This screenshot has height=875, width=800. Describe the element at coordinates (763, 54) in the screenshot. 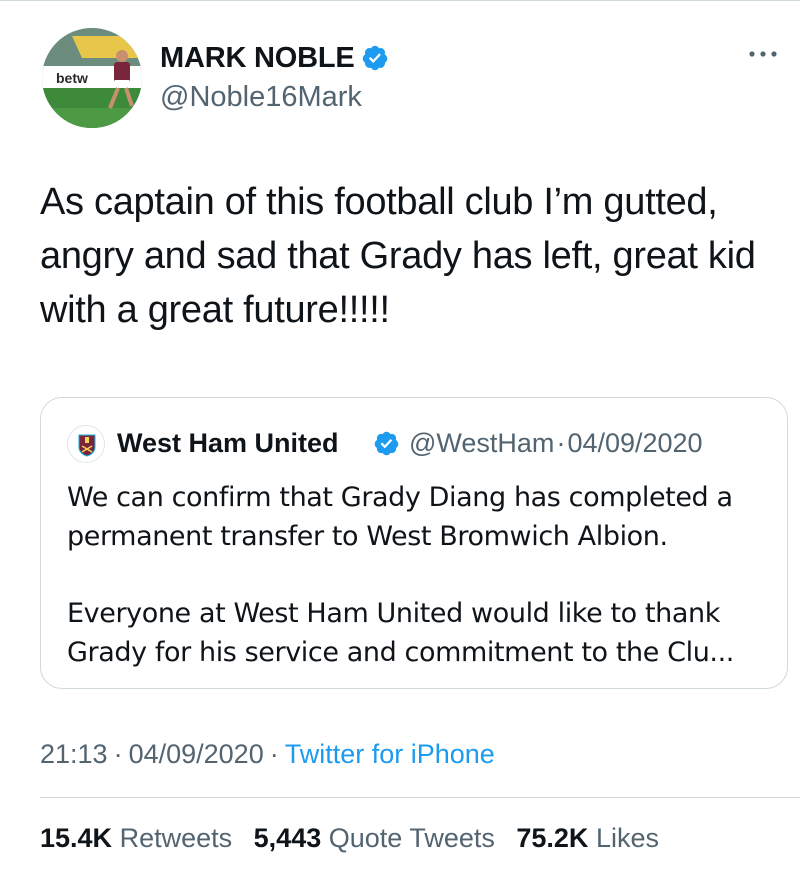

I see `ellipsis-icon` at that location.